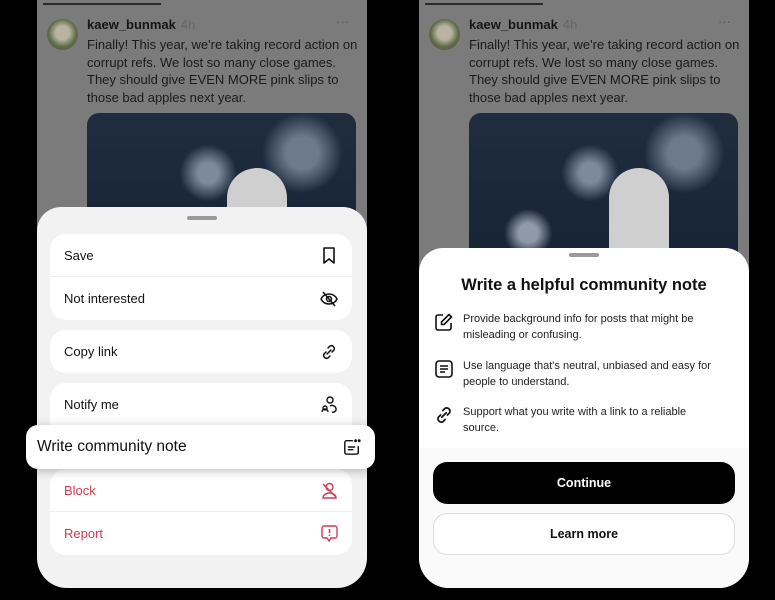  I want to click on menu-group: Save Not interested, so click(201, 277).